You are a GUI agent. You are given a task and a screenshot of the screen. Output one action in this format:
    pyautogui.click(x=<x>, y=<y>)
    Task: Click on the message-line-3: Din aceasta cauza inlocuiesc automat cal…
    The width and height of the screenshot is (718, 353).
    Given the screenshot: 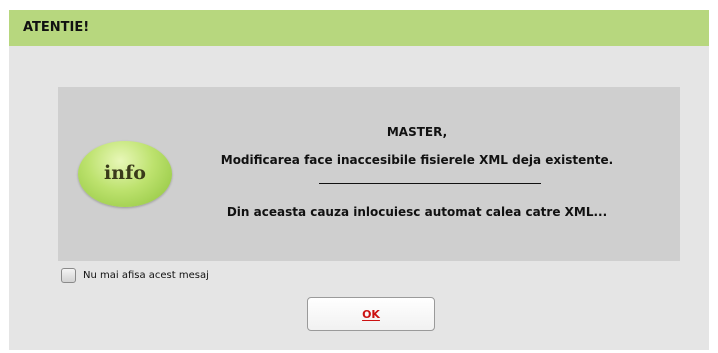 What is the action you would take?
    pyautogui.click(x=417, y=212)
    